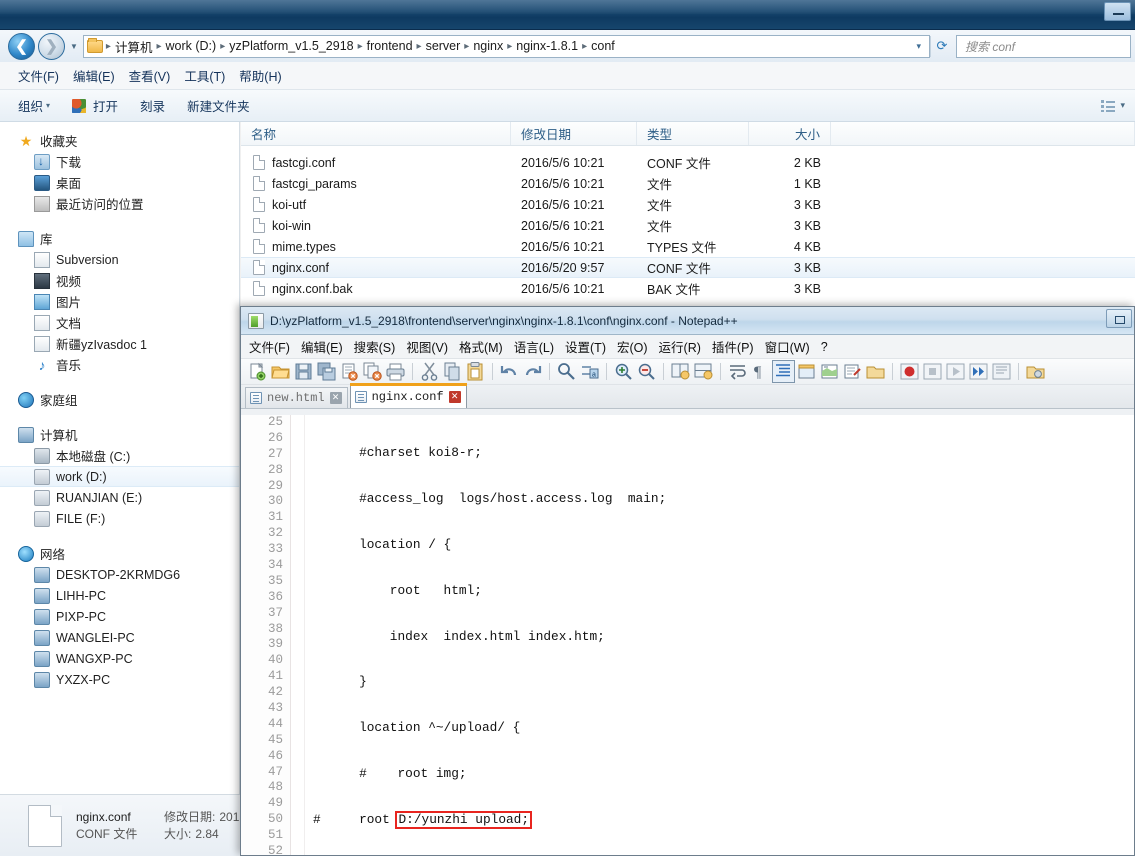 Image resolution: width=1135 pixels, height=856 pixels. What do you see at coordinates (1035, 371) in the screenshot?
I see `open-folder-explorer-icon` at bounding box center [1035, 371].